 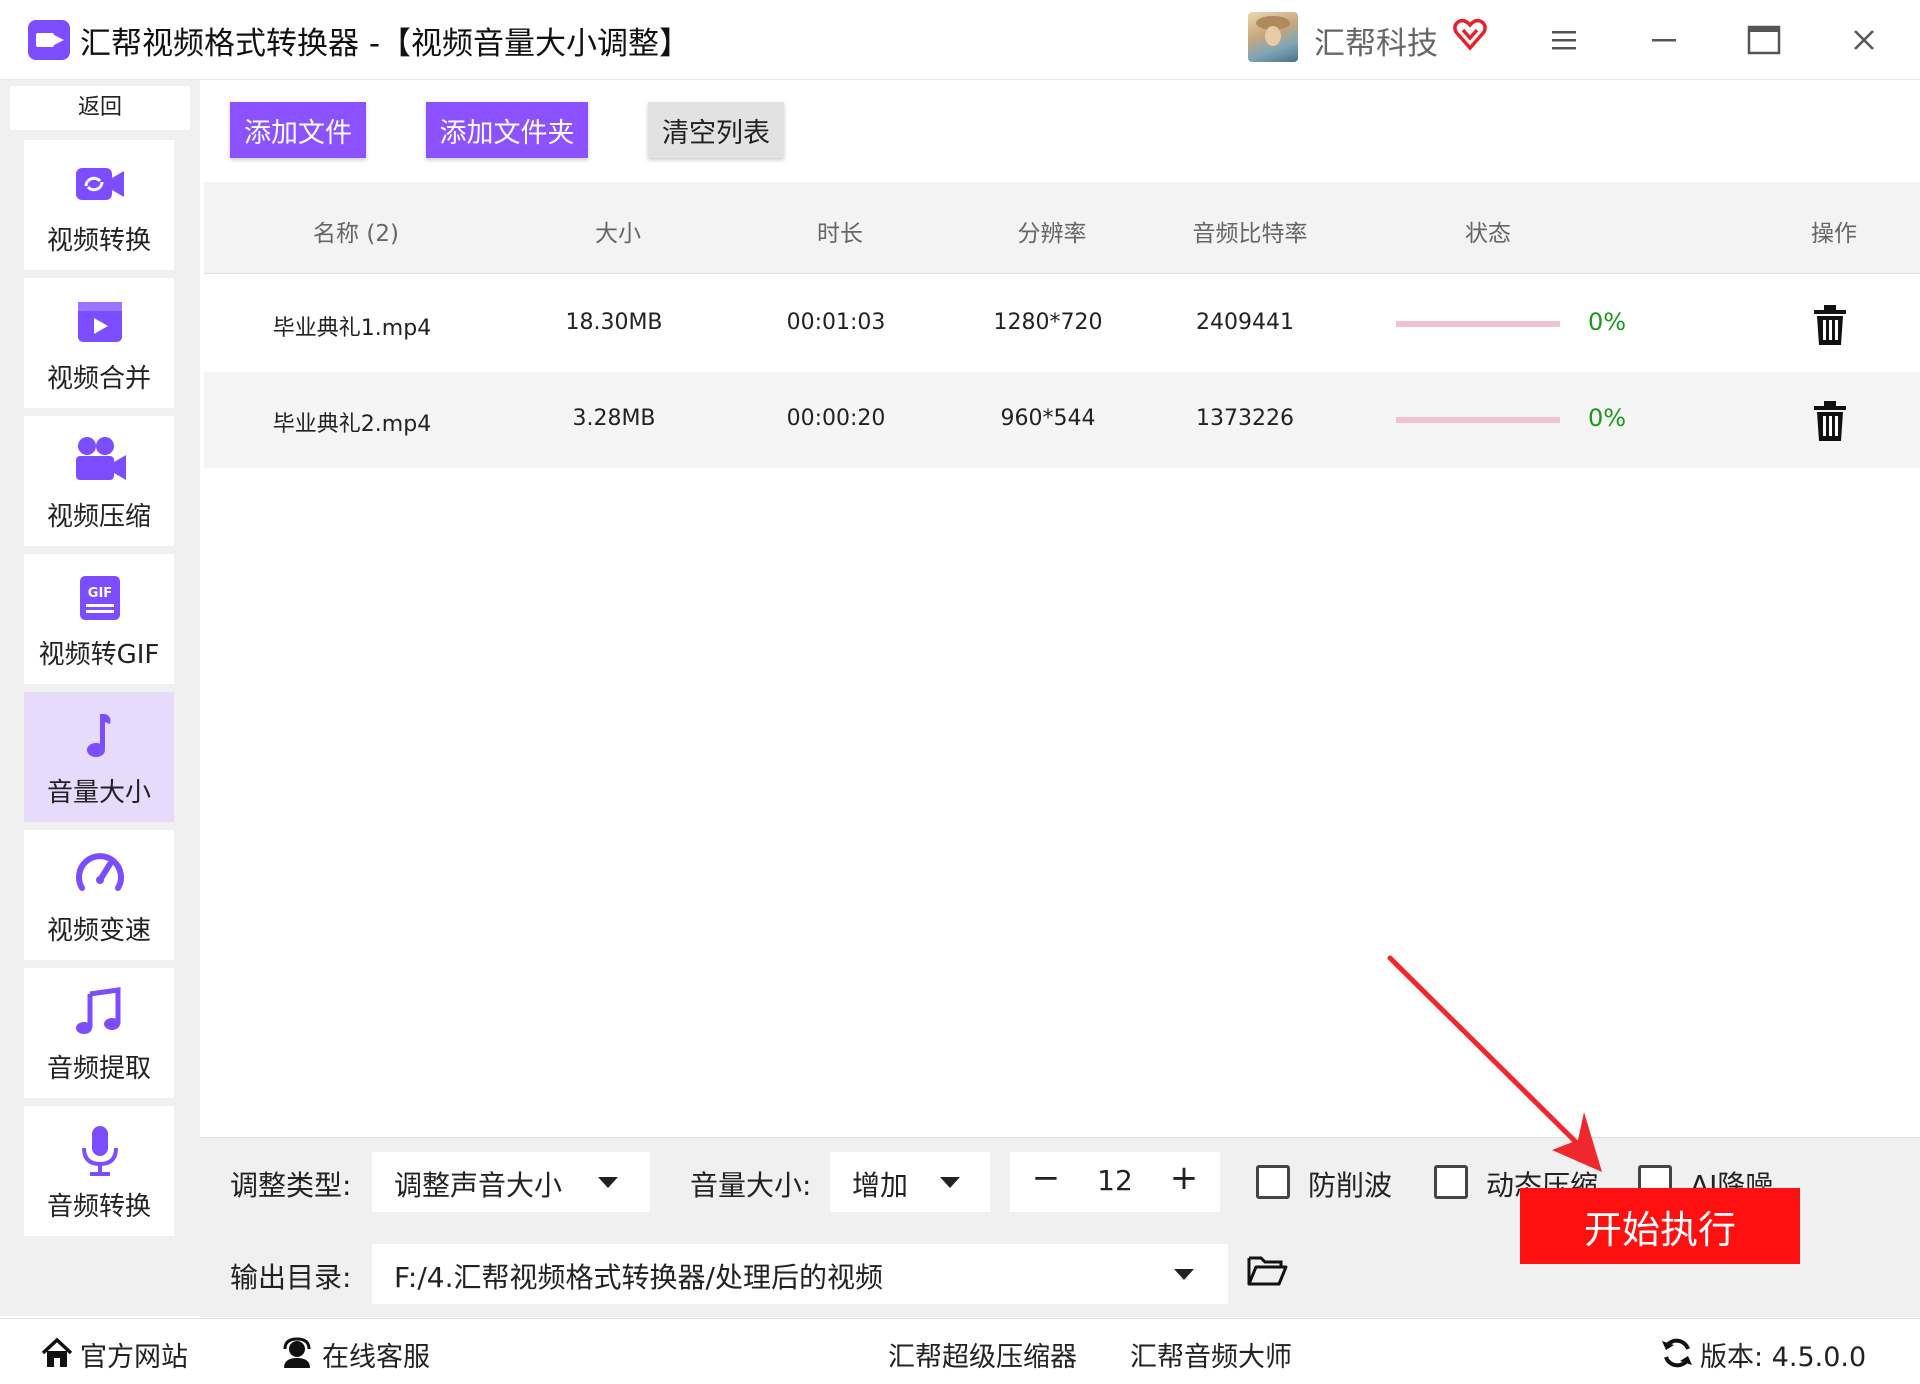 What do you see at coordinates (99, 895) in the screenshot?
I see `sidebar-item-video-speed: 视频变速` at bounding box center [99, 895].